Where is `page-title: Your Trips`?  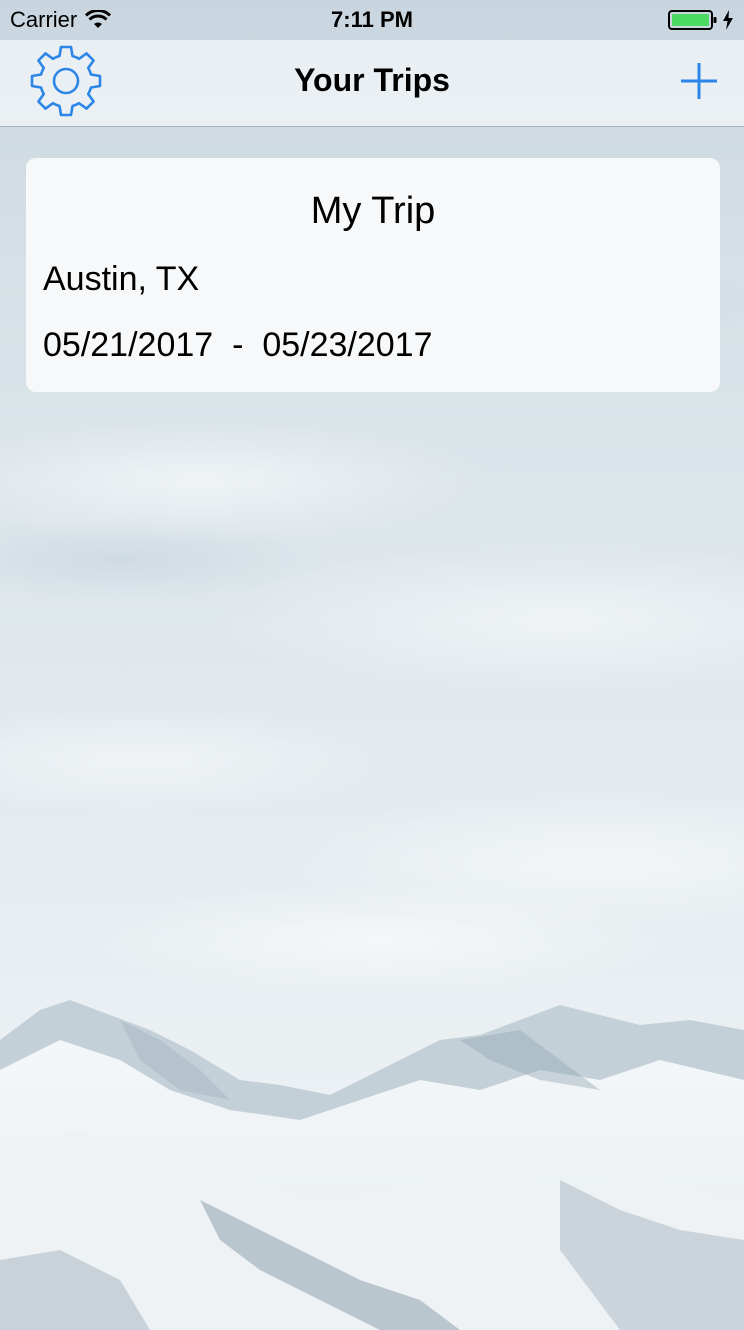 page-title: Your Trips is located at coordinates (372, 80).